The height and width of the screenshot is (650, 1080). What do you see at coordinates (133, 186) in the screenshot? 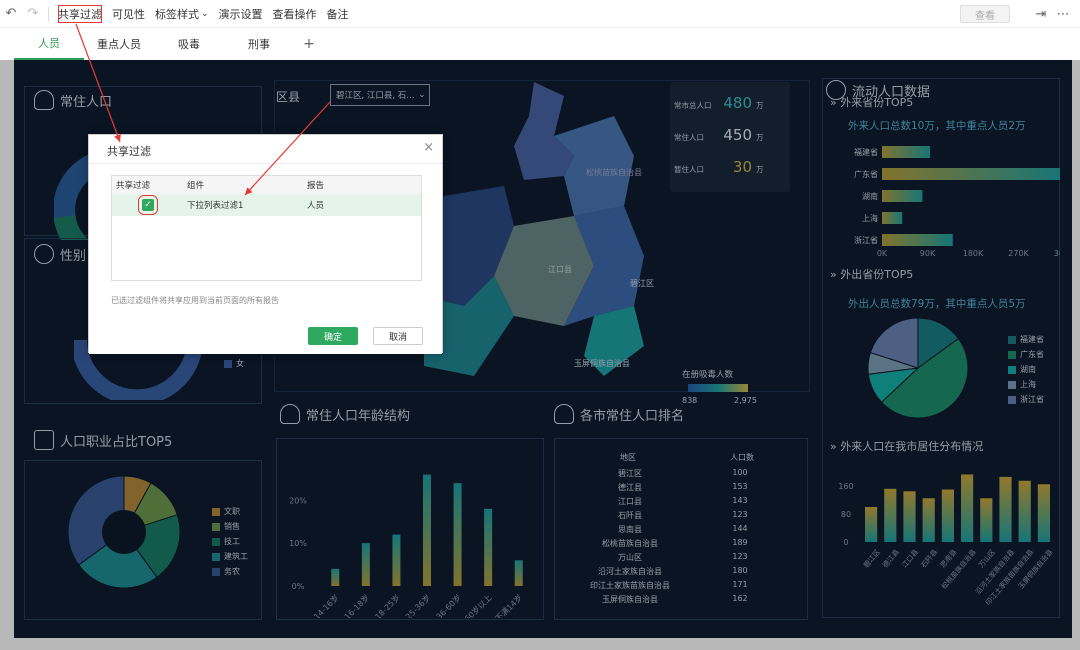
I see `header-share: 共享过滤` at bounding box center [133, 186].